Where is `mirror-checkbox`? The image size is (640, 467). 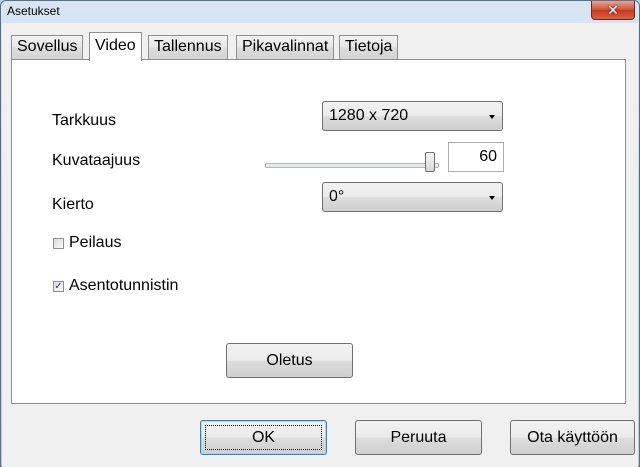
mirror-checkbox is located at coordinates (58, 243).